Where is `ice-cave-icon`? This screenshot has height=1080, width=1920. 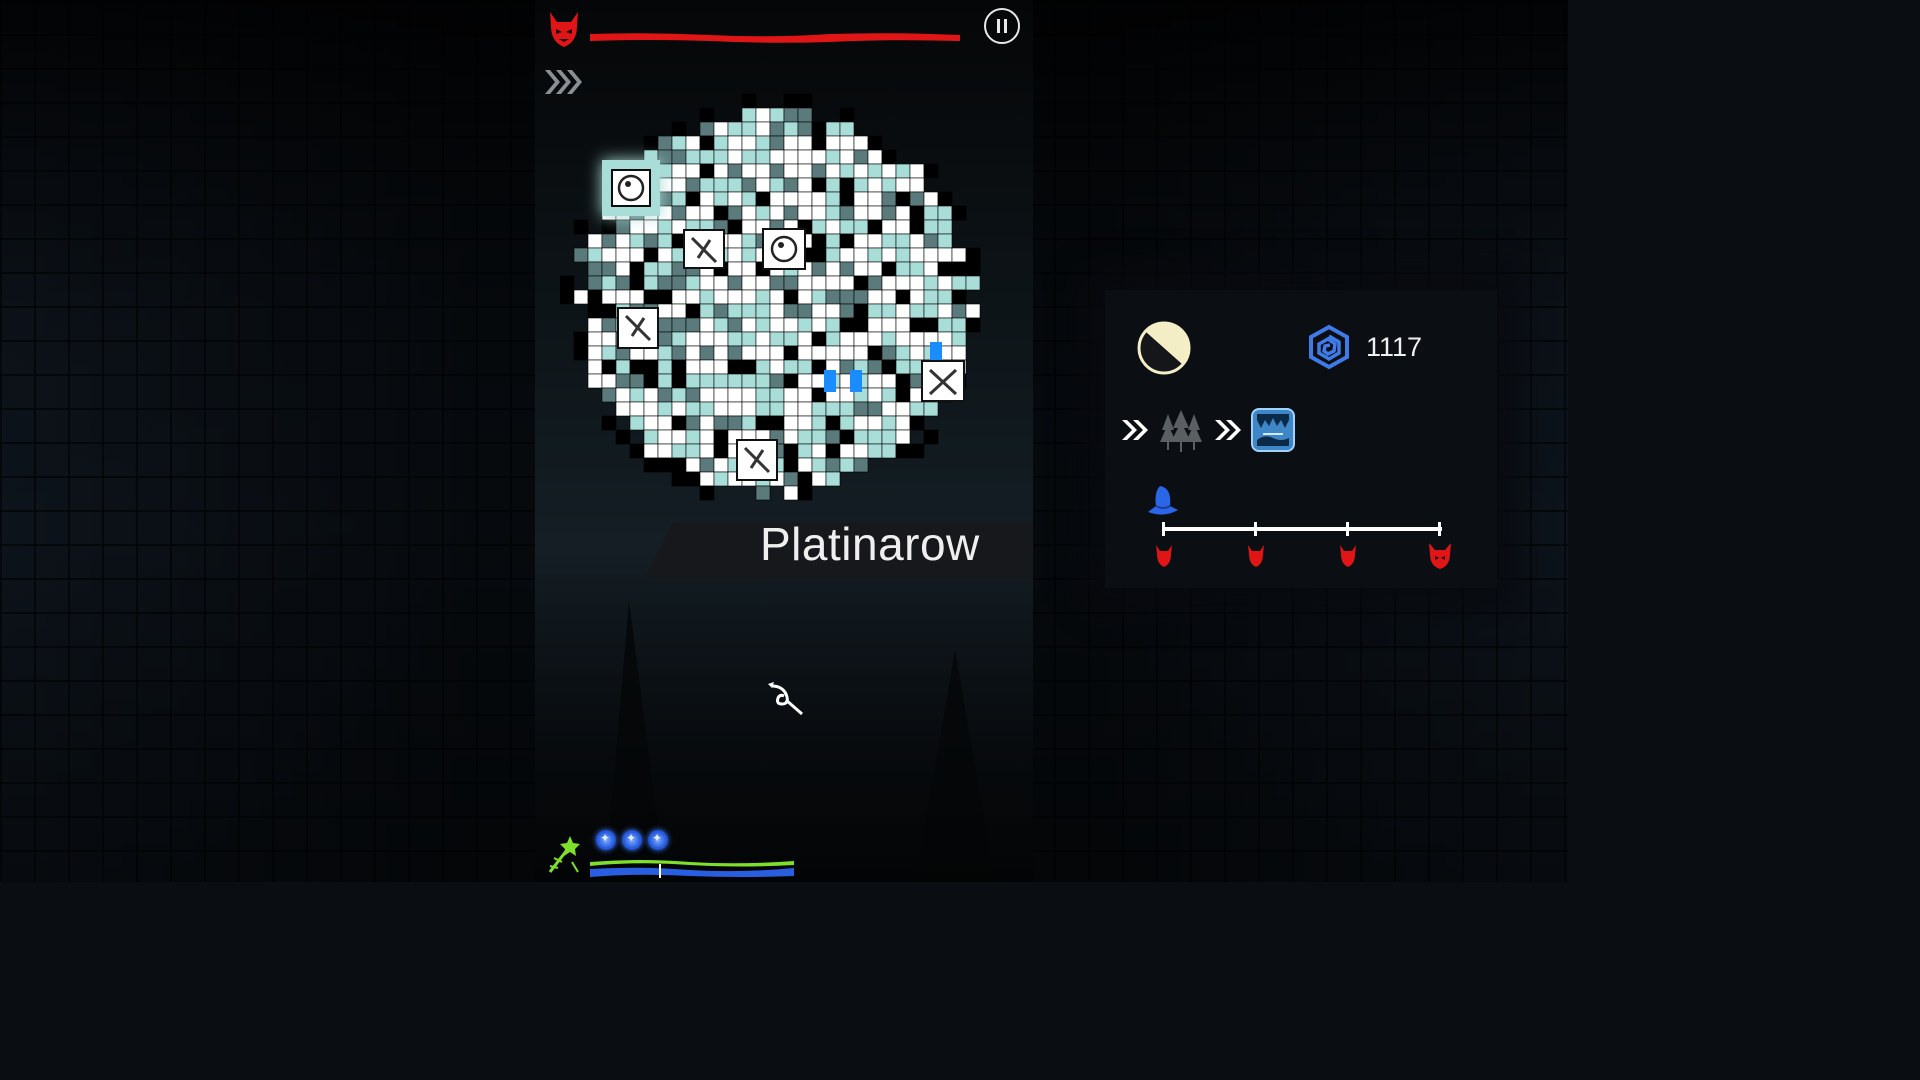
ice-cave-icon is located at coordinates (1273, 430).